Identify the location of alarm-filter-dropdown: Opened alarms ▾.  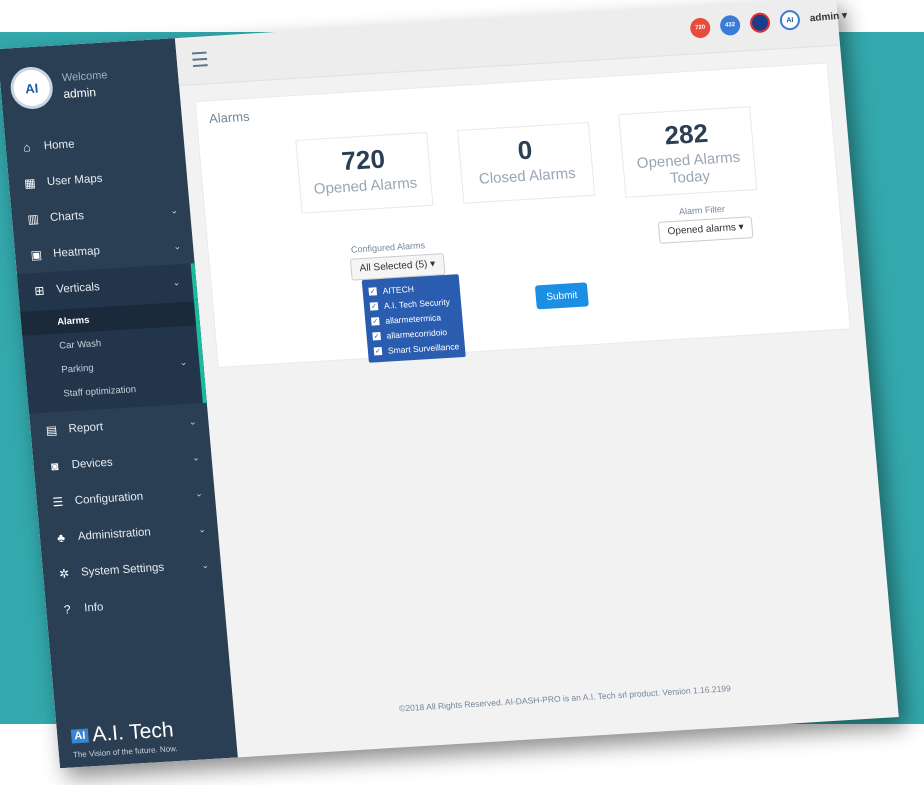
(705, 230).